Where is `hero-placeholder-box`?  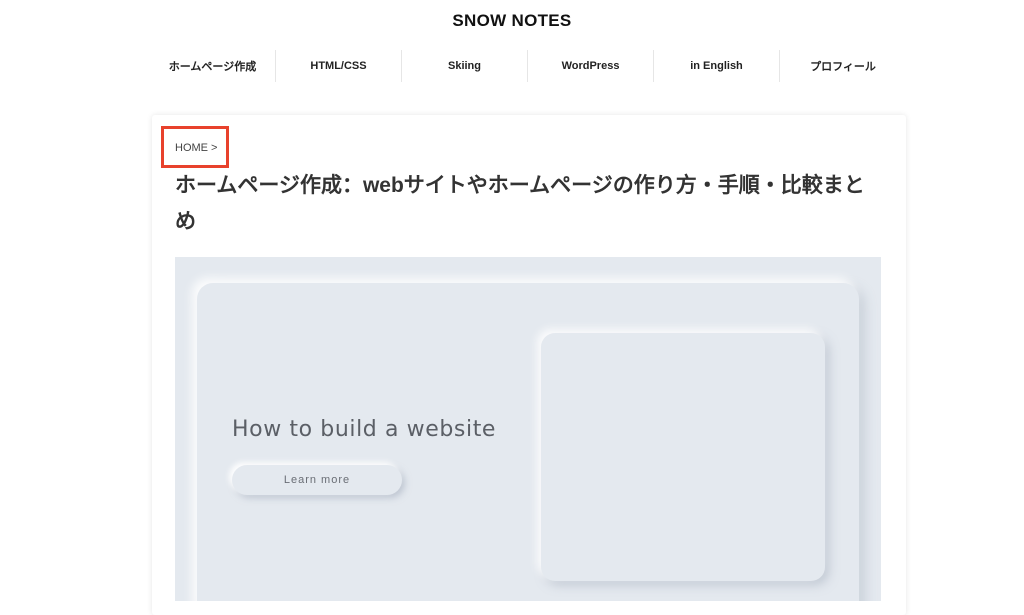 hero-placeholder-box is located at coordinates (683, 457).